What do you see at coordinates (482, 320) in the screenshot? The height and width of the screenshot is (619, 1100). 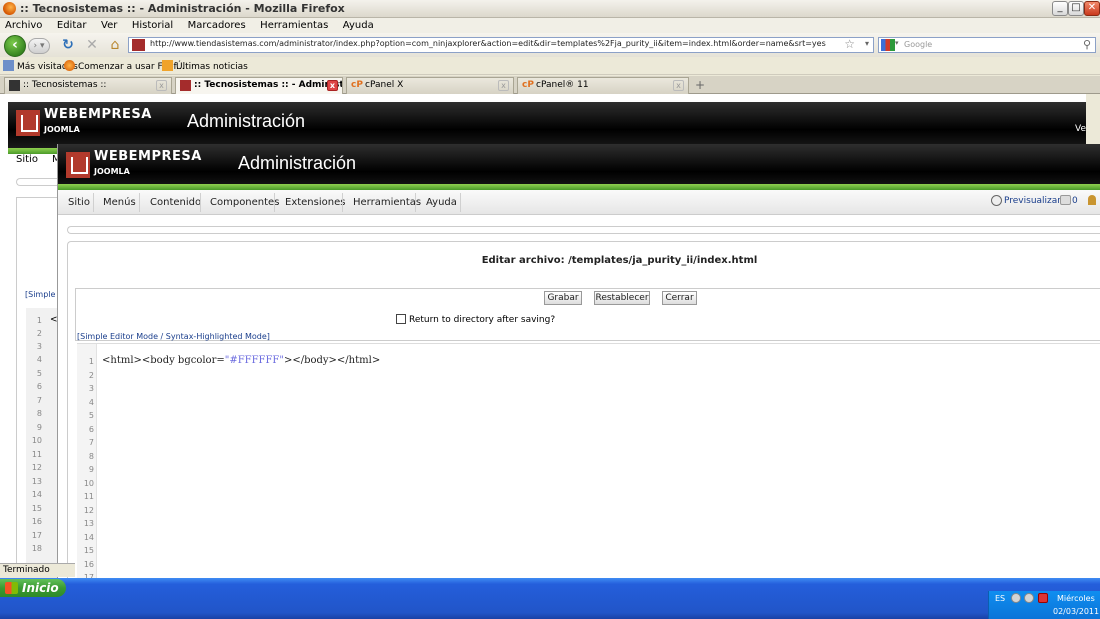 I see `return-checkbox-label: Return to directory after saving?` at bounding box center [482, 320].